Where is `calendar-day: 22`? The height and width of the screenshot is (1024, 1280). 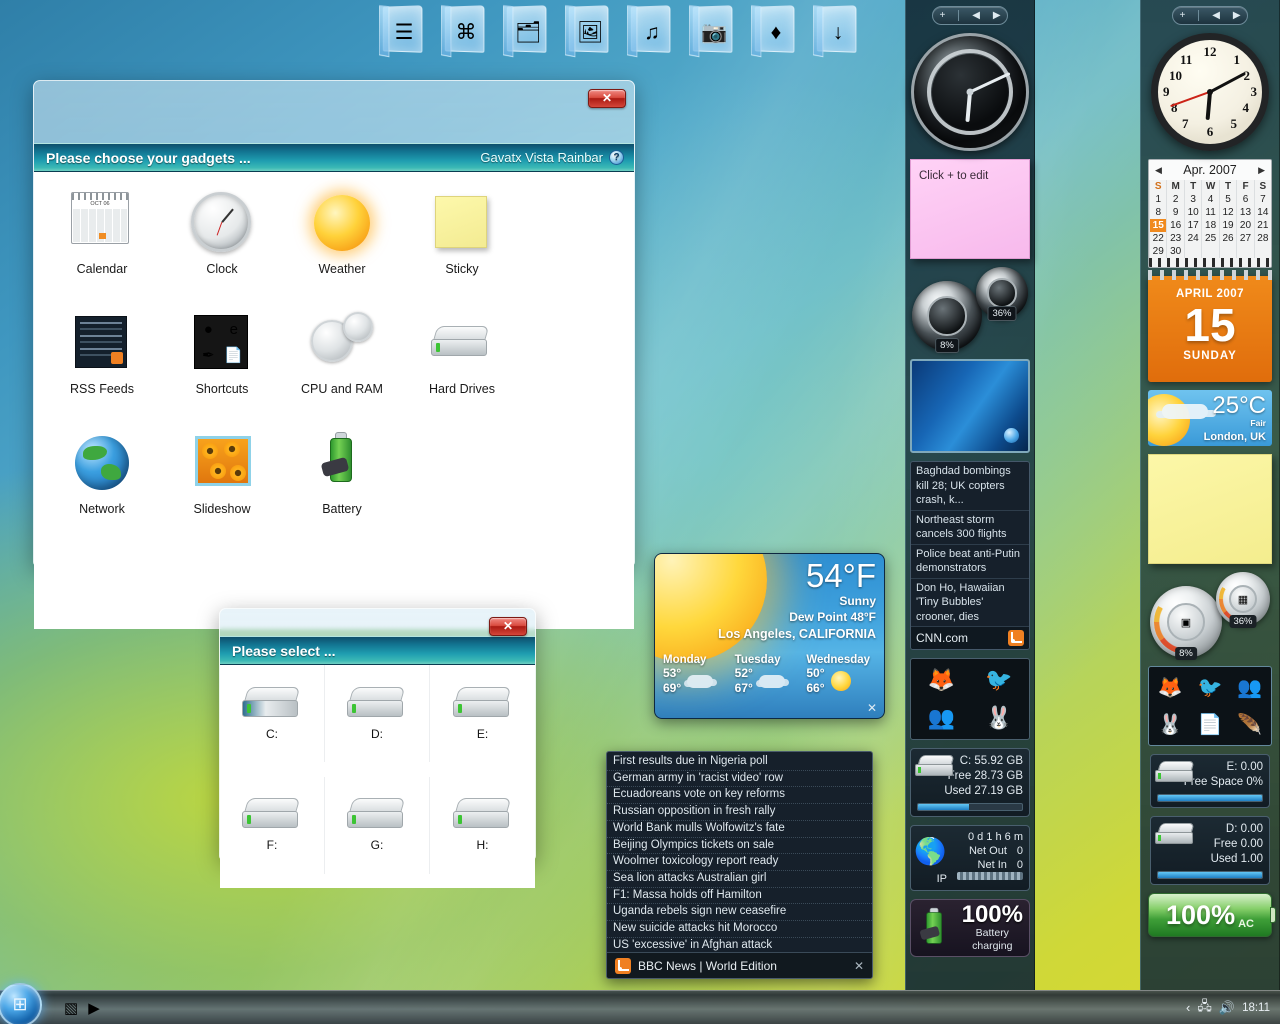
calendar-day: 22 is located at coordinates (1158, 238).